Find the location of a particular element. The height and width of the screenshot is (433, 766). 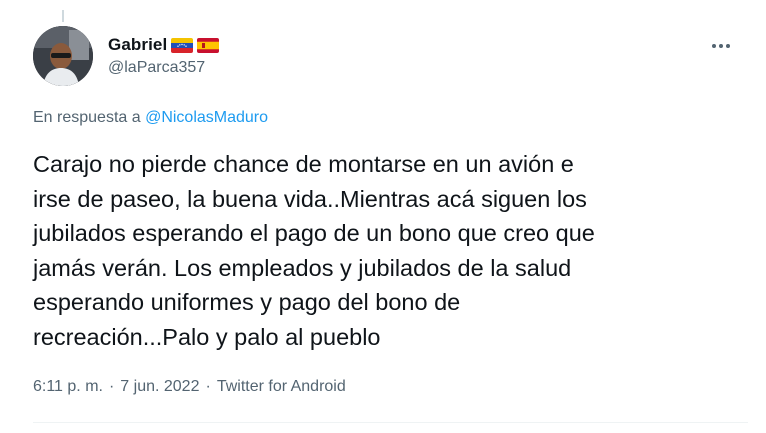

author-info: Gabriel @laParca357 is located at coordinates (164, 55).